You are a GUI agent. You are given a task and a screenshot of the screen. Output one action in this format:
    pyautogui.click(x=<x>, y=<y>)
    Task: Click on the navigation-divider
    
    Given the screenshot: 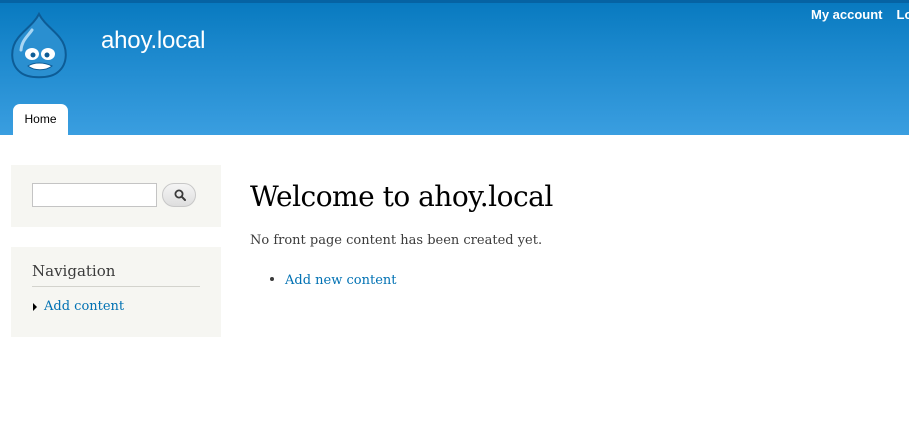 What is the action you would take?
    pyautogui.click(x=116, y=286)
    